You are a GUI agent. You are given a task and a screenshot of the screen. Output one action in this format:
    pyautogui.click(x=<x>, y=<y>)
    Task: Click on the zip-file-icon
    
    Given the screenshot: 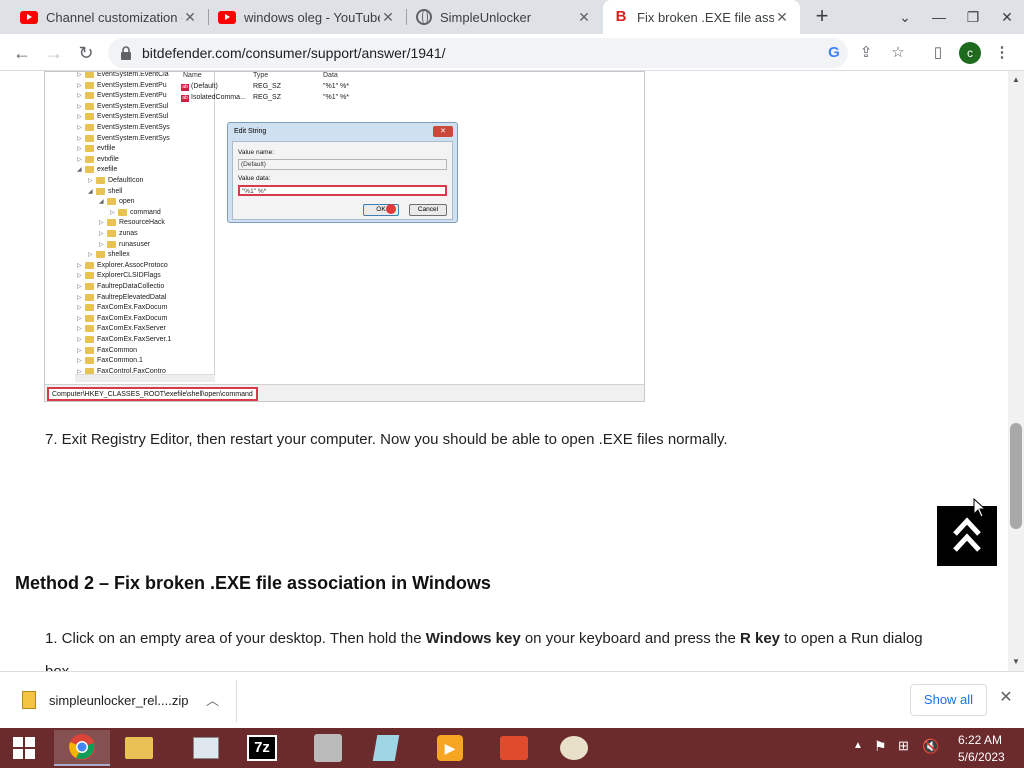 What is the action you would take?
    pyautogui.click(x=29, y=700)
    